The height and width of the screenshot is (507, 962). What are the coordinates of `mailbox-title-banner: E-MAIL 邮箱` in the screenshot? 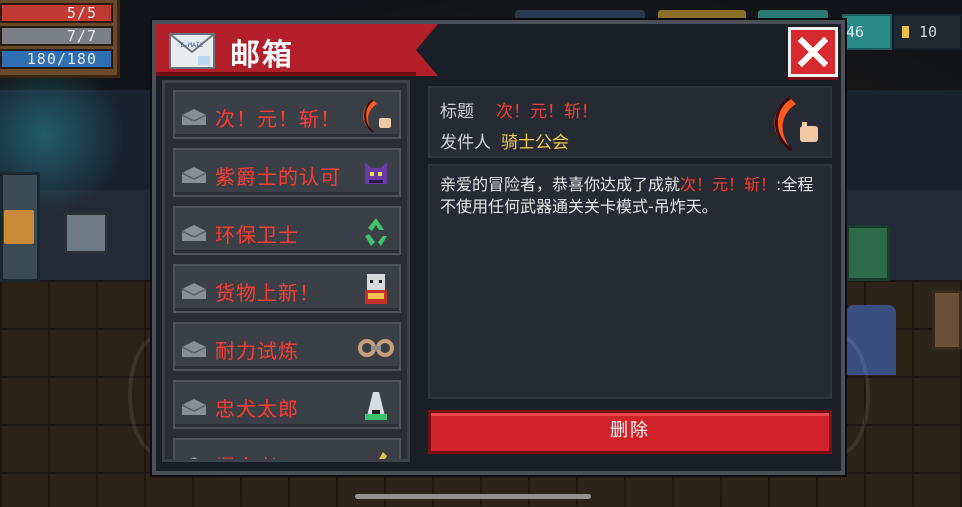 It's located at (297, 50).